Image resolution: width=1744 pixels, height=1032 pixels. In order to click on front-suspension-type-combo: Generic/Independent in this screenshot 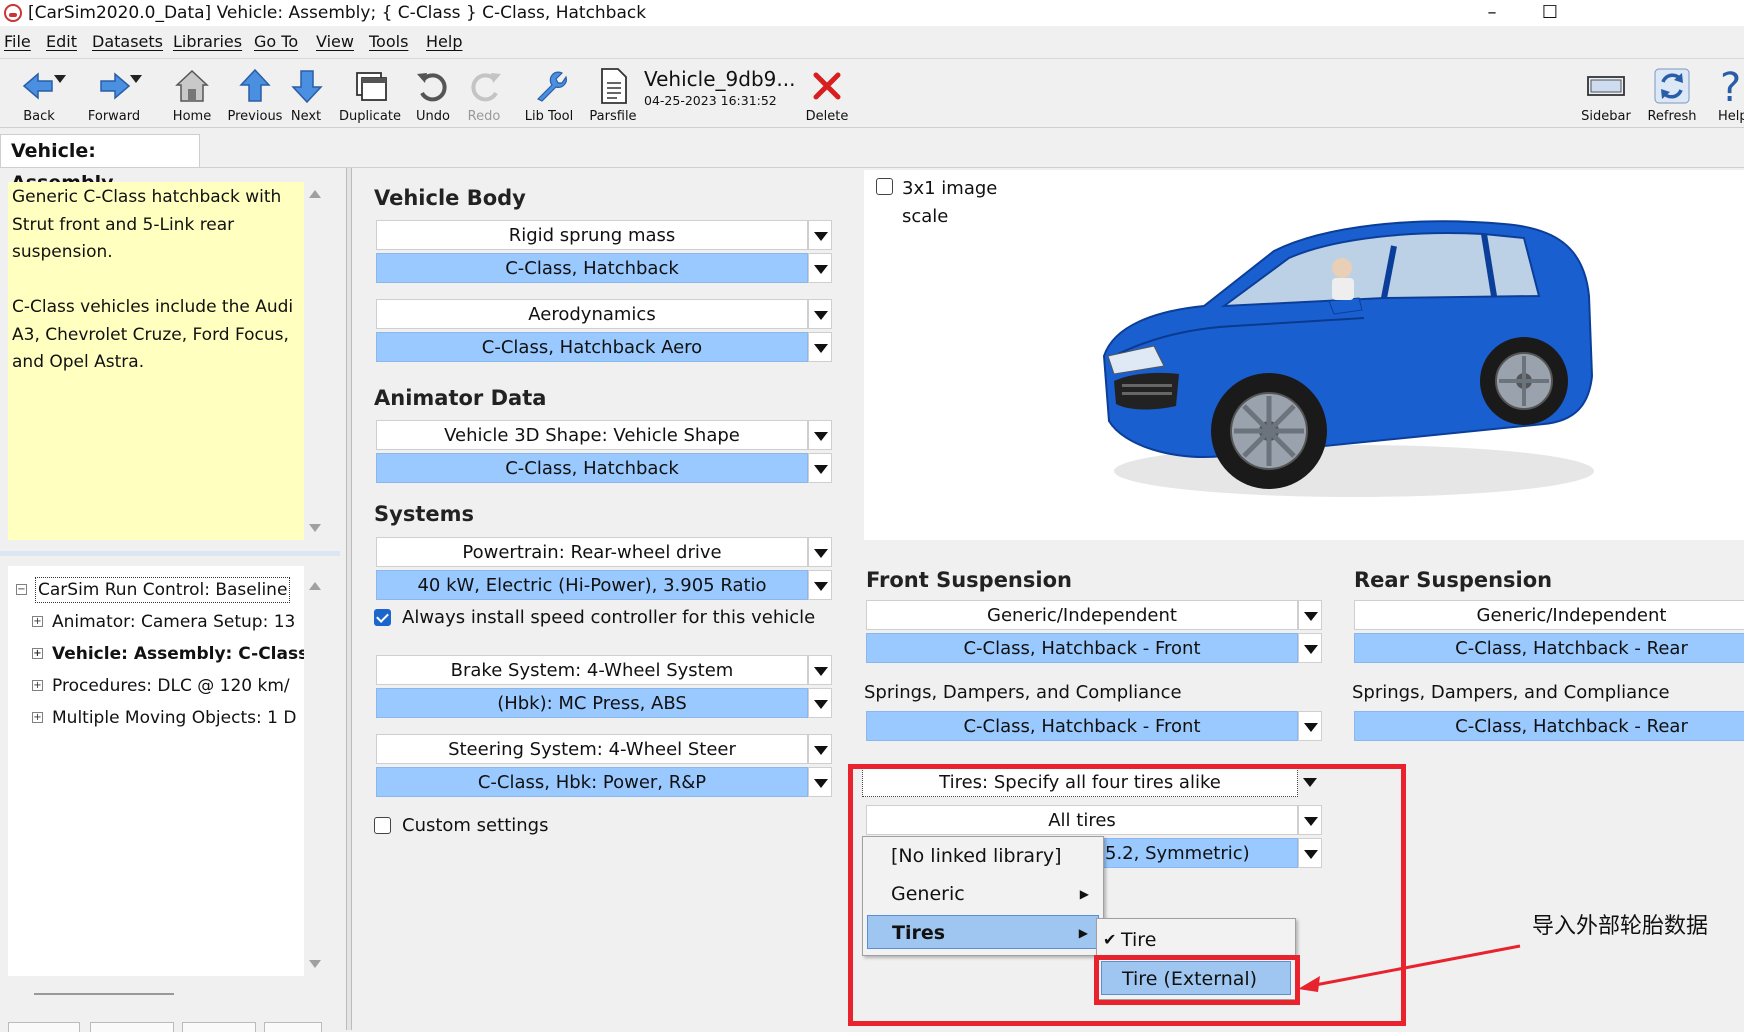, I will do `click(1082, 615)`.